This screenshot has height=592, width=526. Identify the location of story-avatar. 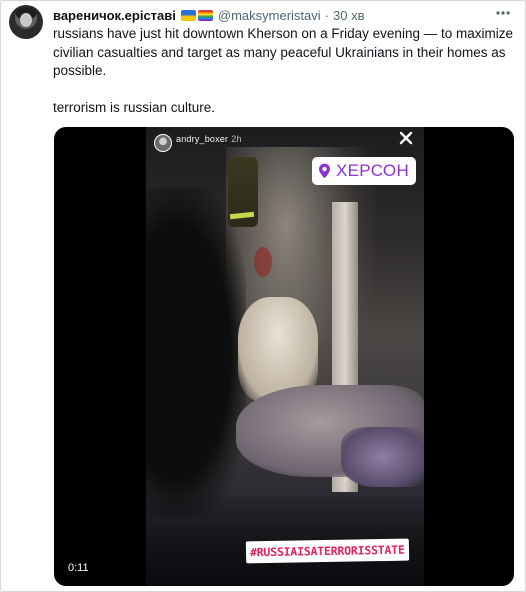
(163, 143).